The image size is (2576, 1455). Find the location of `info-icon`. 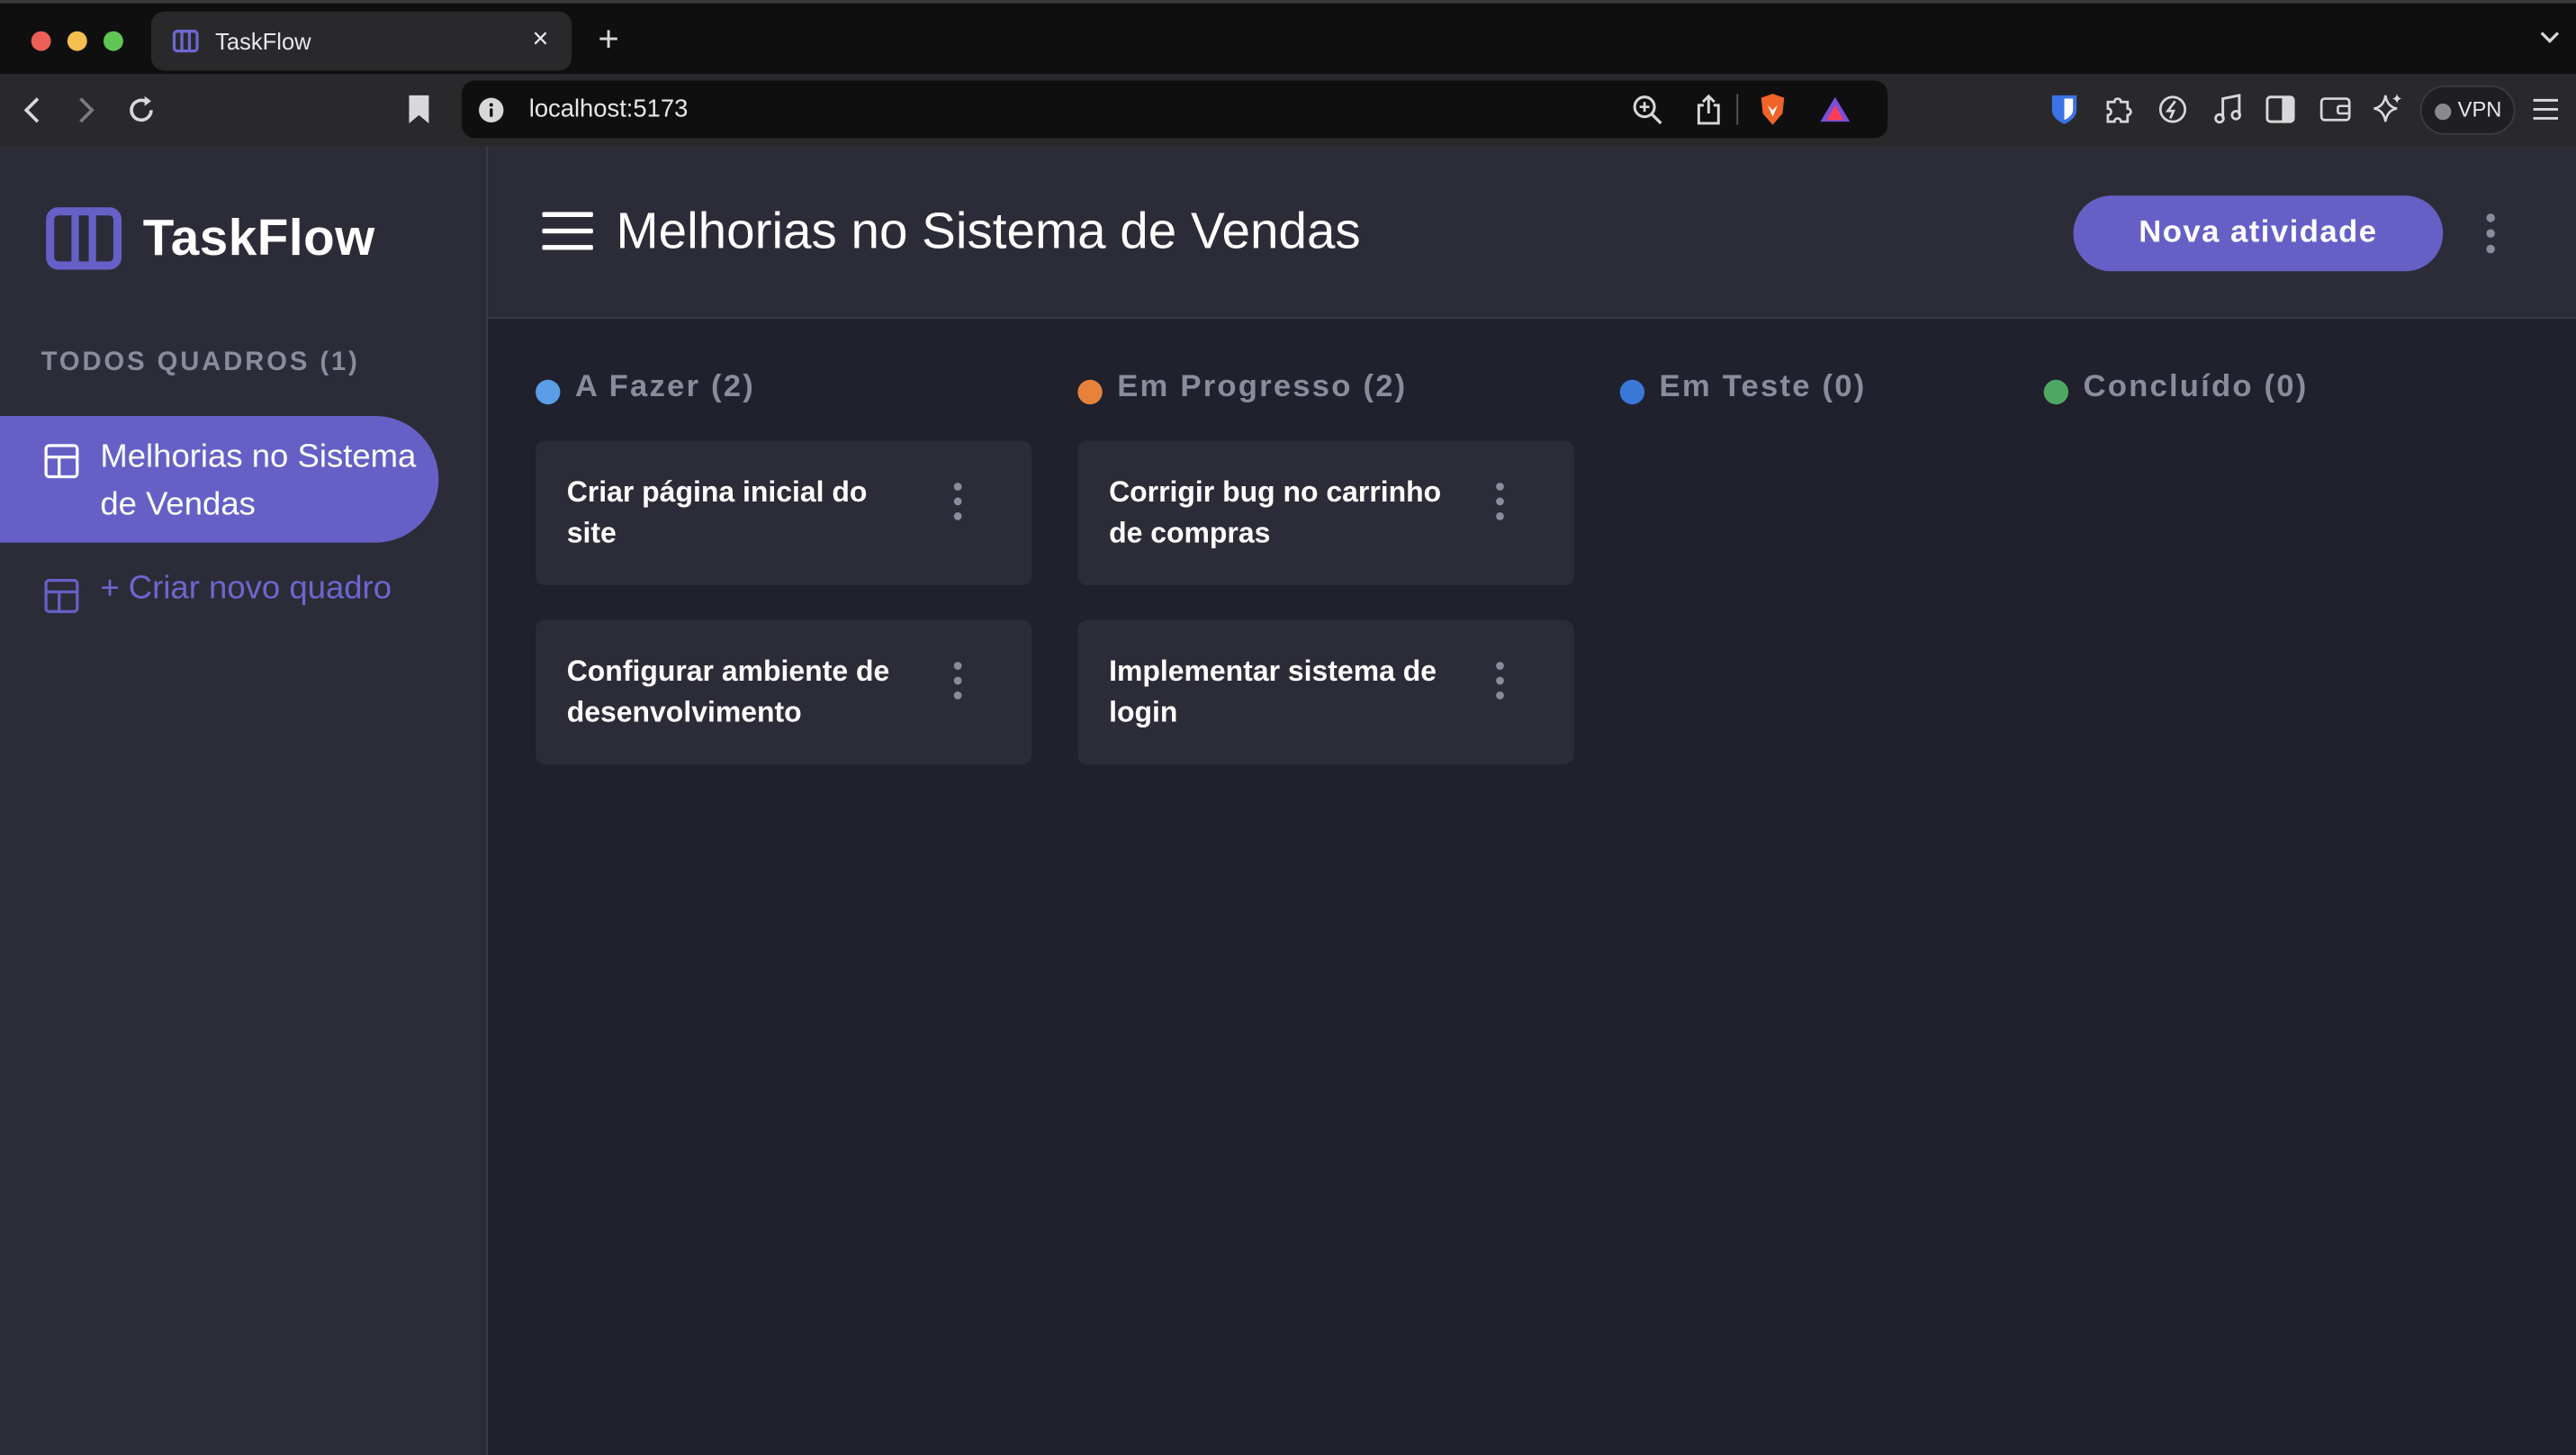

info-icon is located at coordinates (491, 114).